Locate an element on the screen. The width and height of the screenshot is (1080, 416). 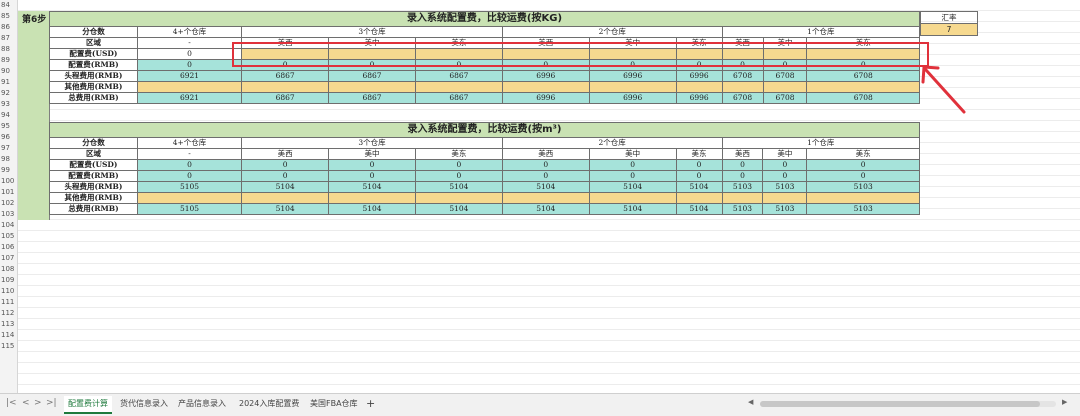
row-number: 114 is located at coordinates (8, 335).